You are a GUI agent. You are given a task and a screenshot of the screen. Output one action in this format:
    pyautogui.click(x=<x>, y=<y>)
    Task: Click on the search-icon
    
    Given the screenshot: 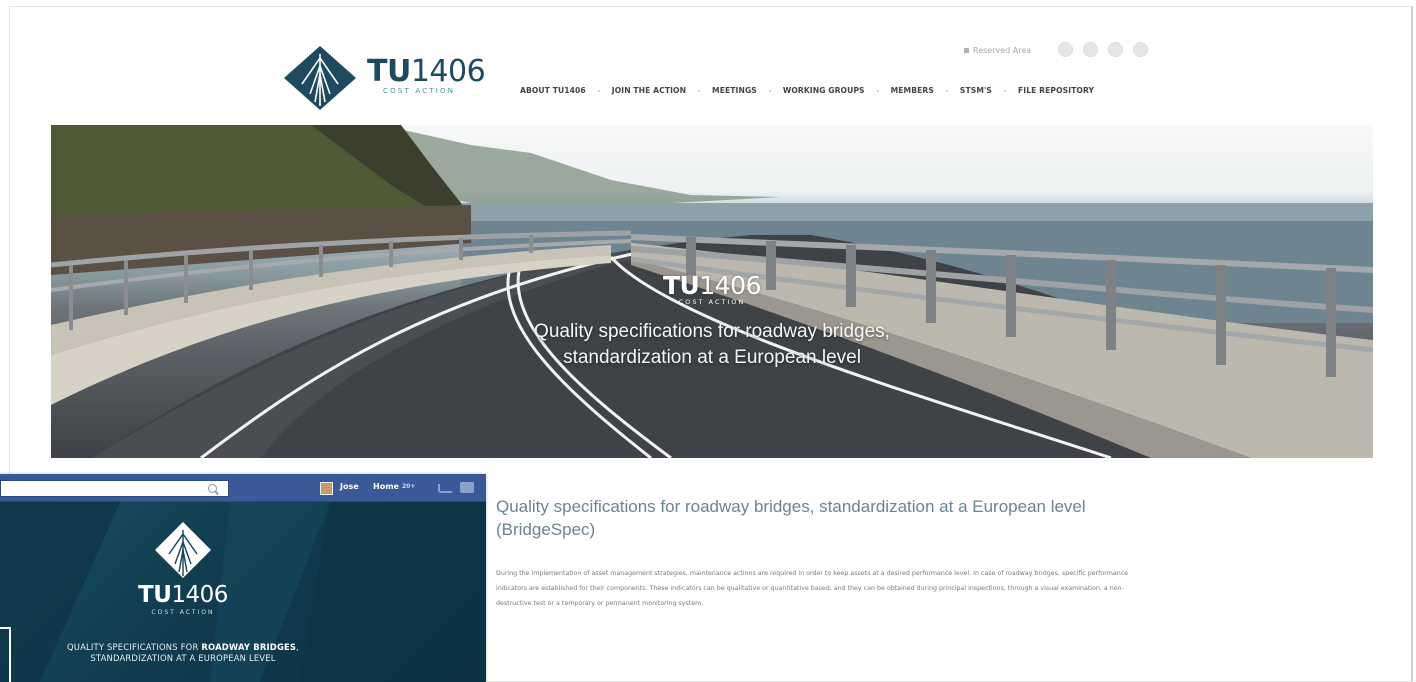 What is the action you would take?
    pyautogui.click(x=212, y=488)
    